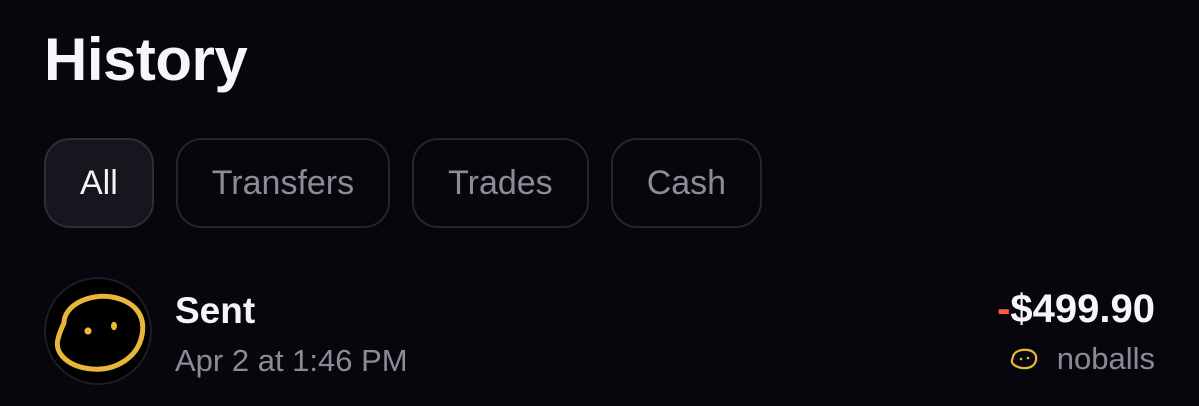 The width and height of the screenshot is (1199, 406). I want to click on avatar, so click(98, 331).